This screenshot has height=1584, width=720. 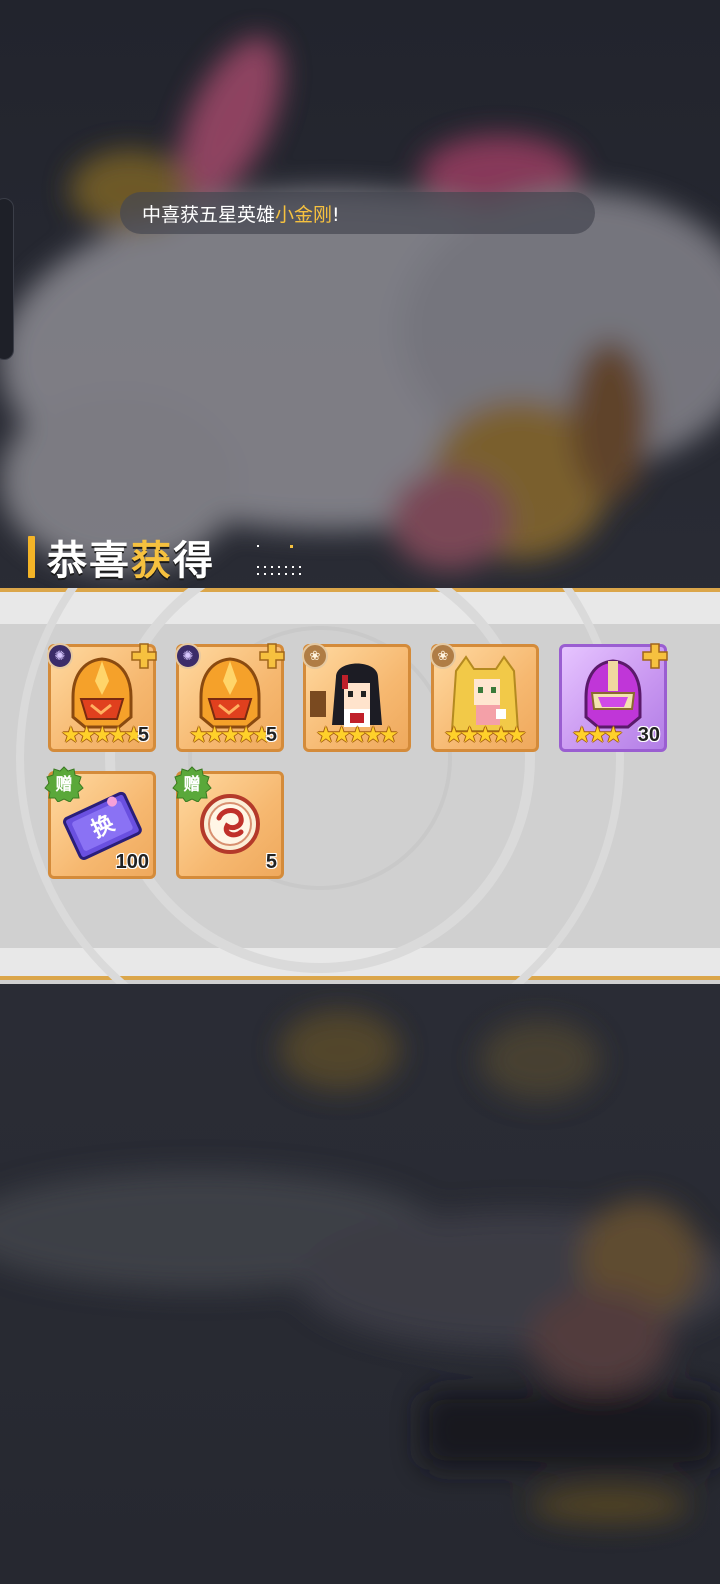 What do you see at coordinates (194, 561) in the screenshot?
I see `title-part-3: 得` at bounding box center [194, 561].